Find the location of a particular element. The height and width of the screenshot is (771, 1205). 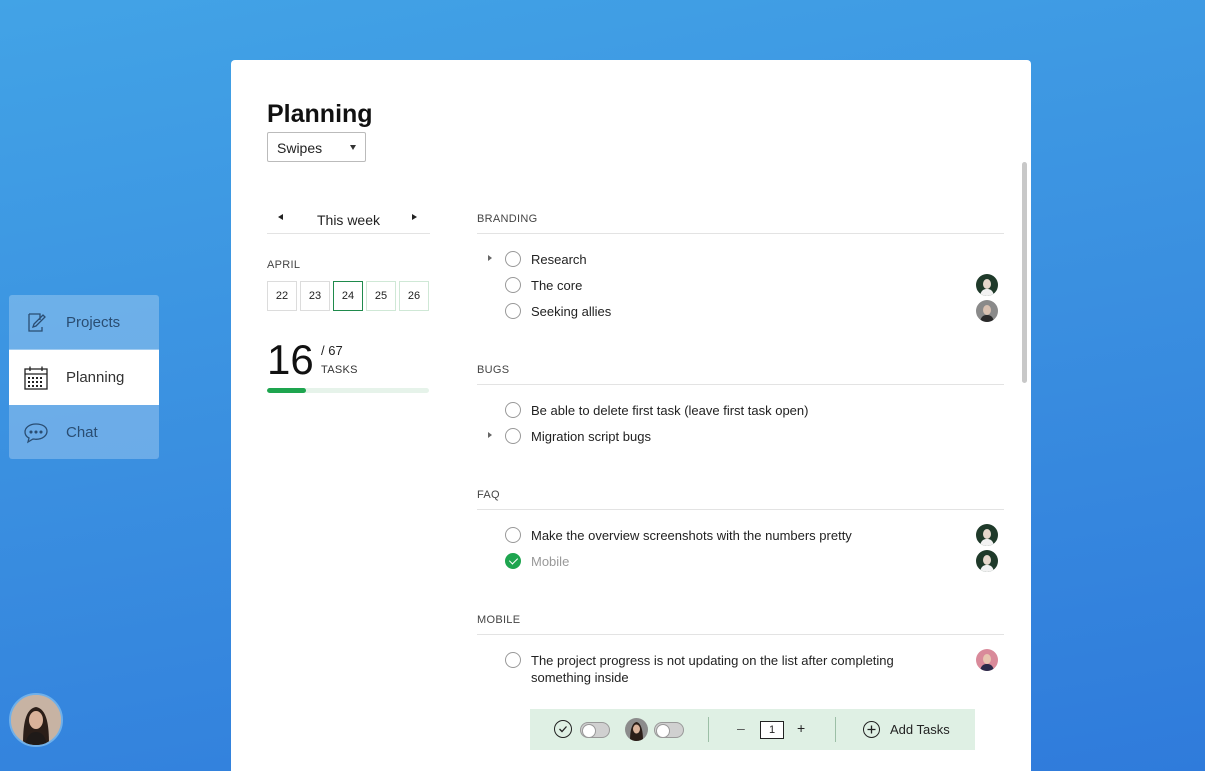

nav-item-label: Planning is located at coordinates (95, 377).